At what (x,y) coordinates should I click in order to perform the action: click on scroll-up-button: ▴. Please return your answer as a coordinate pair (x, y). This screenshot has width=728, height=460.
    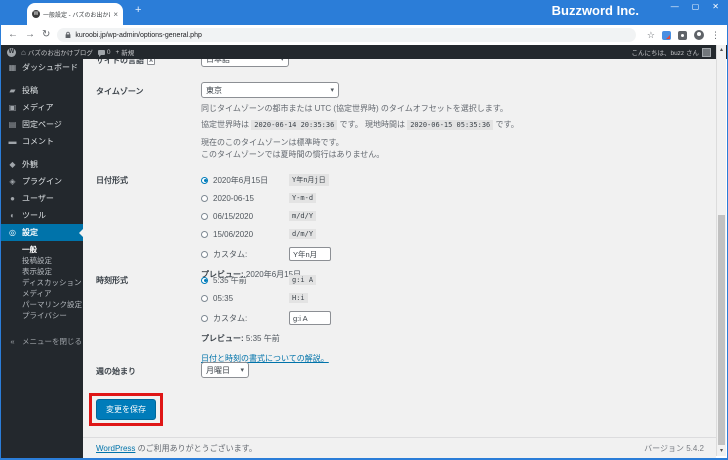
    Looking at the image, I should click on (721, 50).